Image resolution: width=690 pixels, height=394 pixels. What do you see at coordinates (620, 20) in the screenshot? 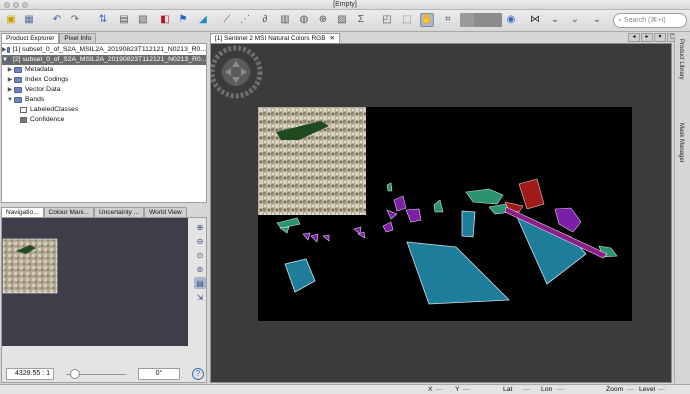
I see `search-icon: ⌕` at bounding box center [620, 20].